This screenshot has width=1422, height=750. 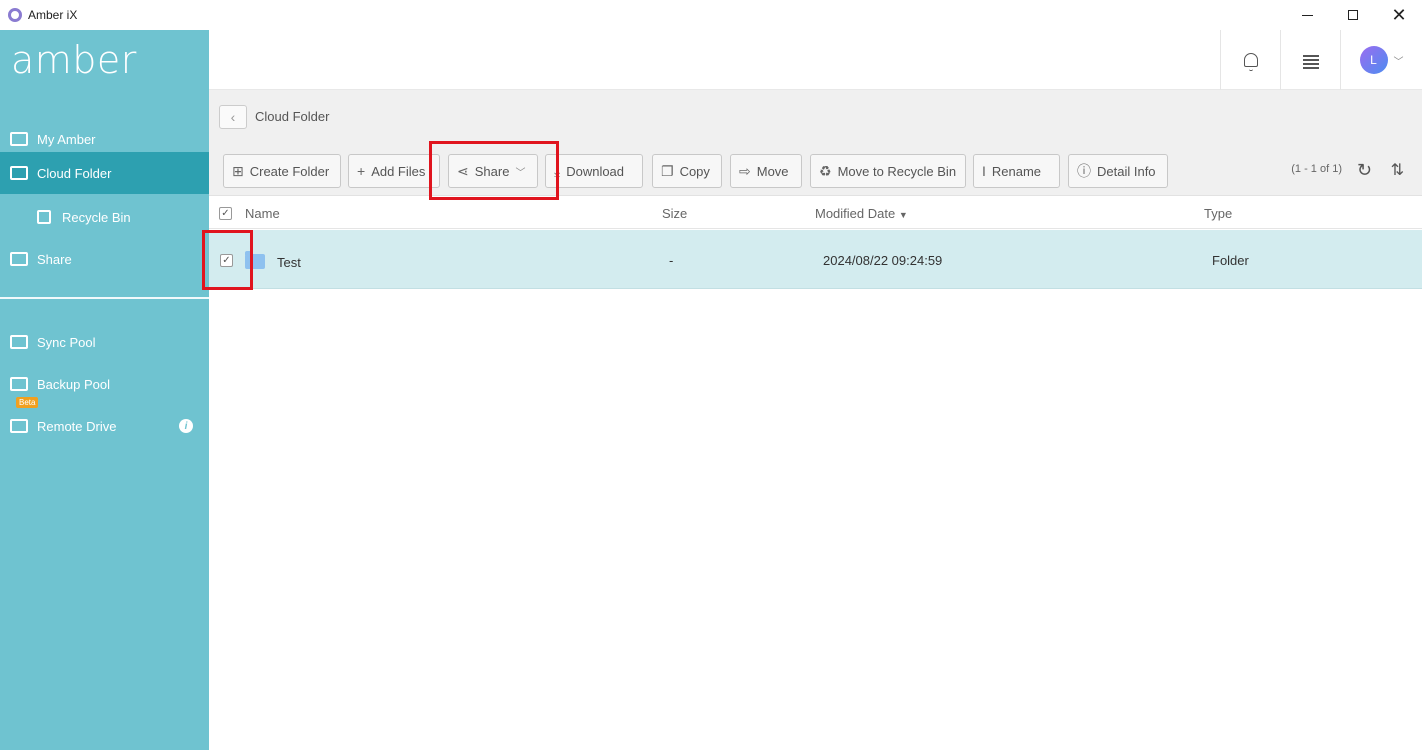 I want to click on create-folder-label: Create Folder, so click(x=289, y=171).